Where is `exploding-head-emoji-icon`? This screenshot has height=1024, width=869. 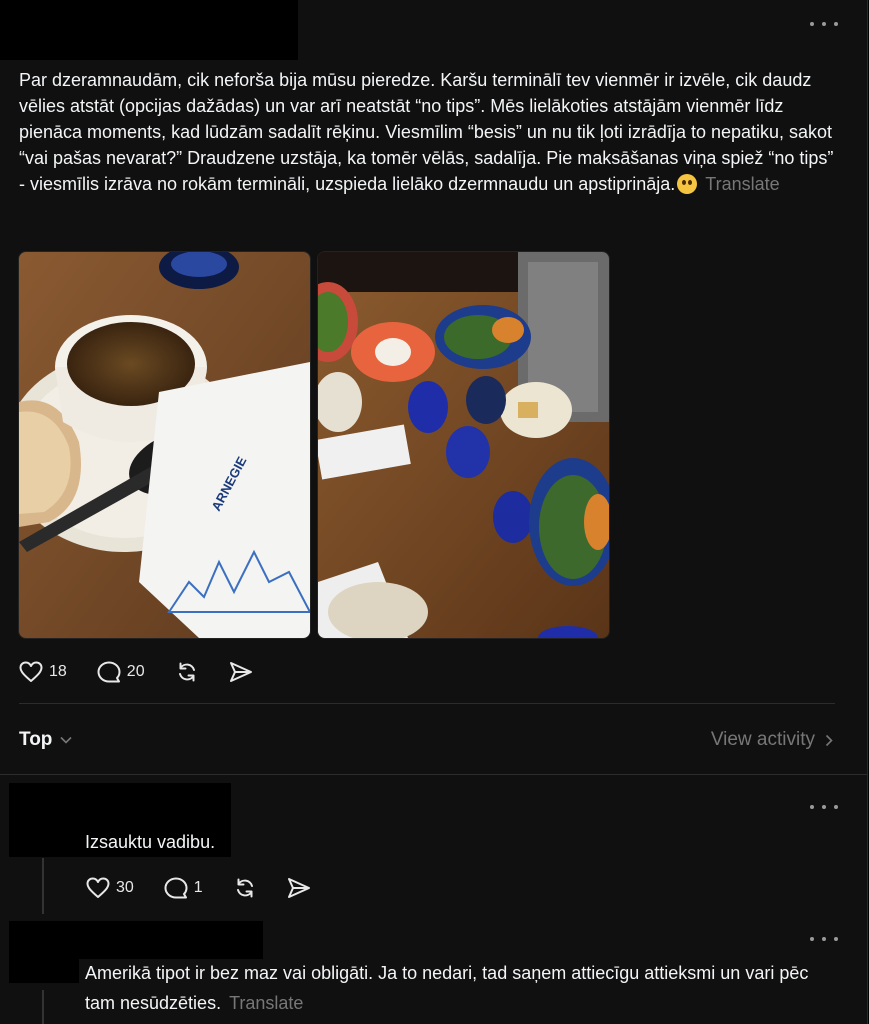
exploding-head-emoji-icon is located at coordinates (687, 184).